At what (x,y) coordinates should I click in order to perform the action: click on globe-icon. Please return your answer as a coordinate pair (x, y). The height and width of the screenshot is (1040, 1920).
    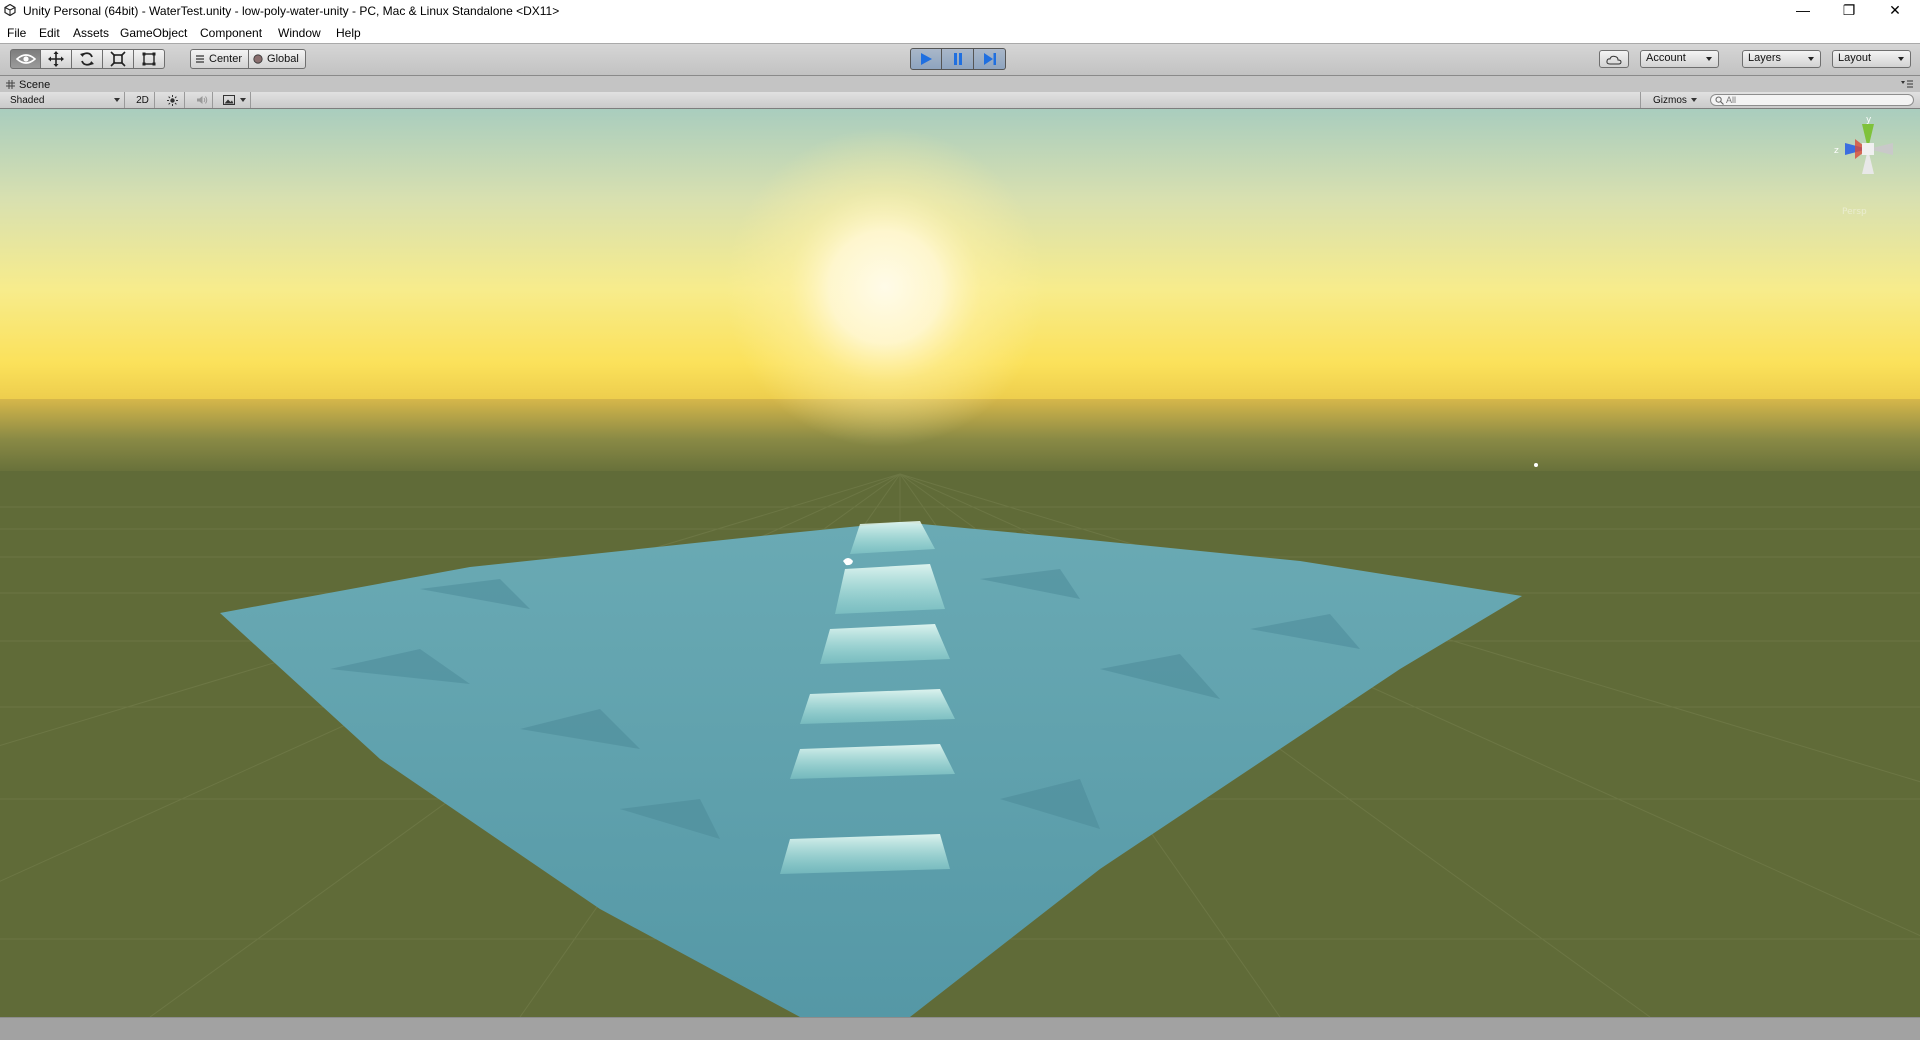
    Looking at the image, I should click on (258, 59).